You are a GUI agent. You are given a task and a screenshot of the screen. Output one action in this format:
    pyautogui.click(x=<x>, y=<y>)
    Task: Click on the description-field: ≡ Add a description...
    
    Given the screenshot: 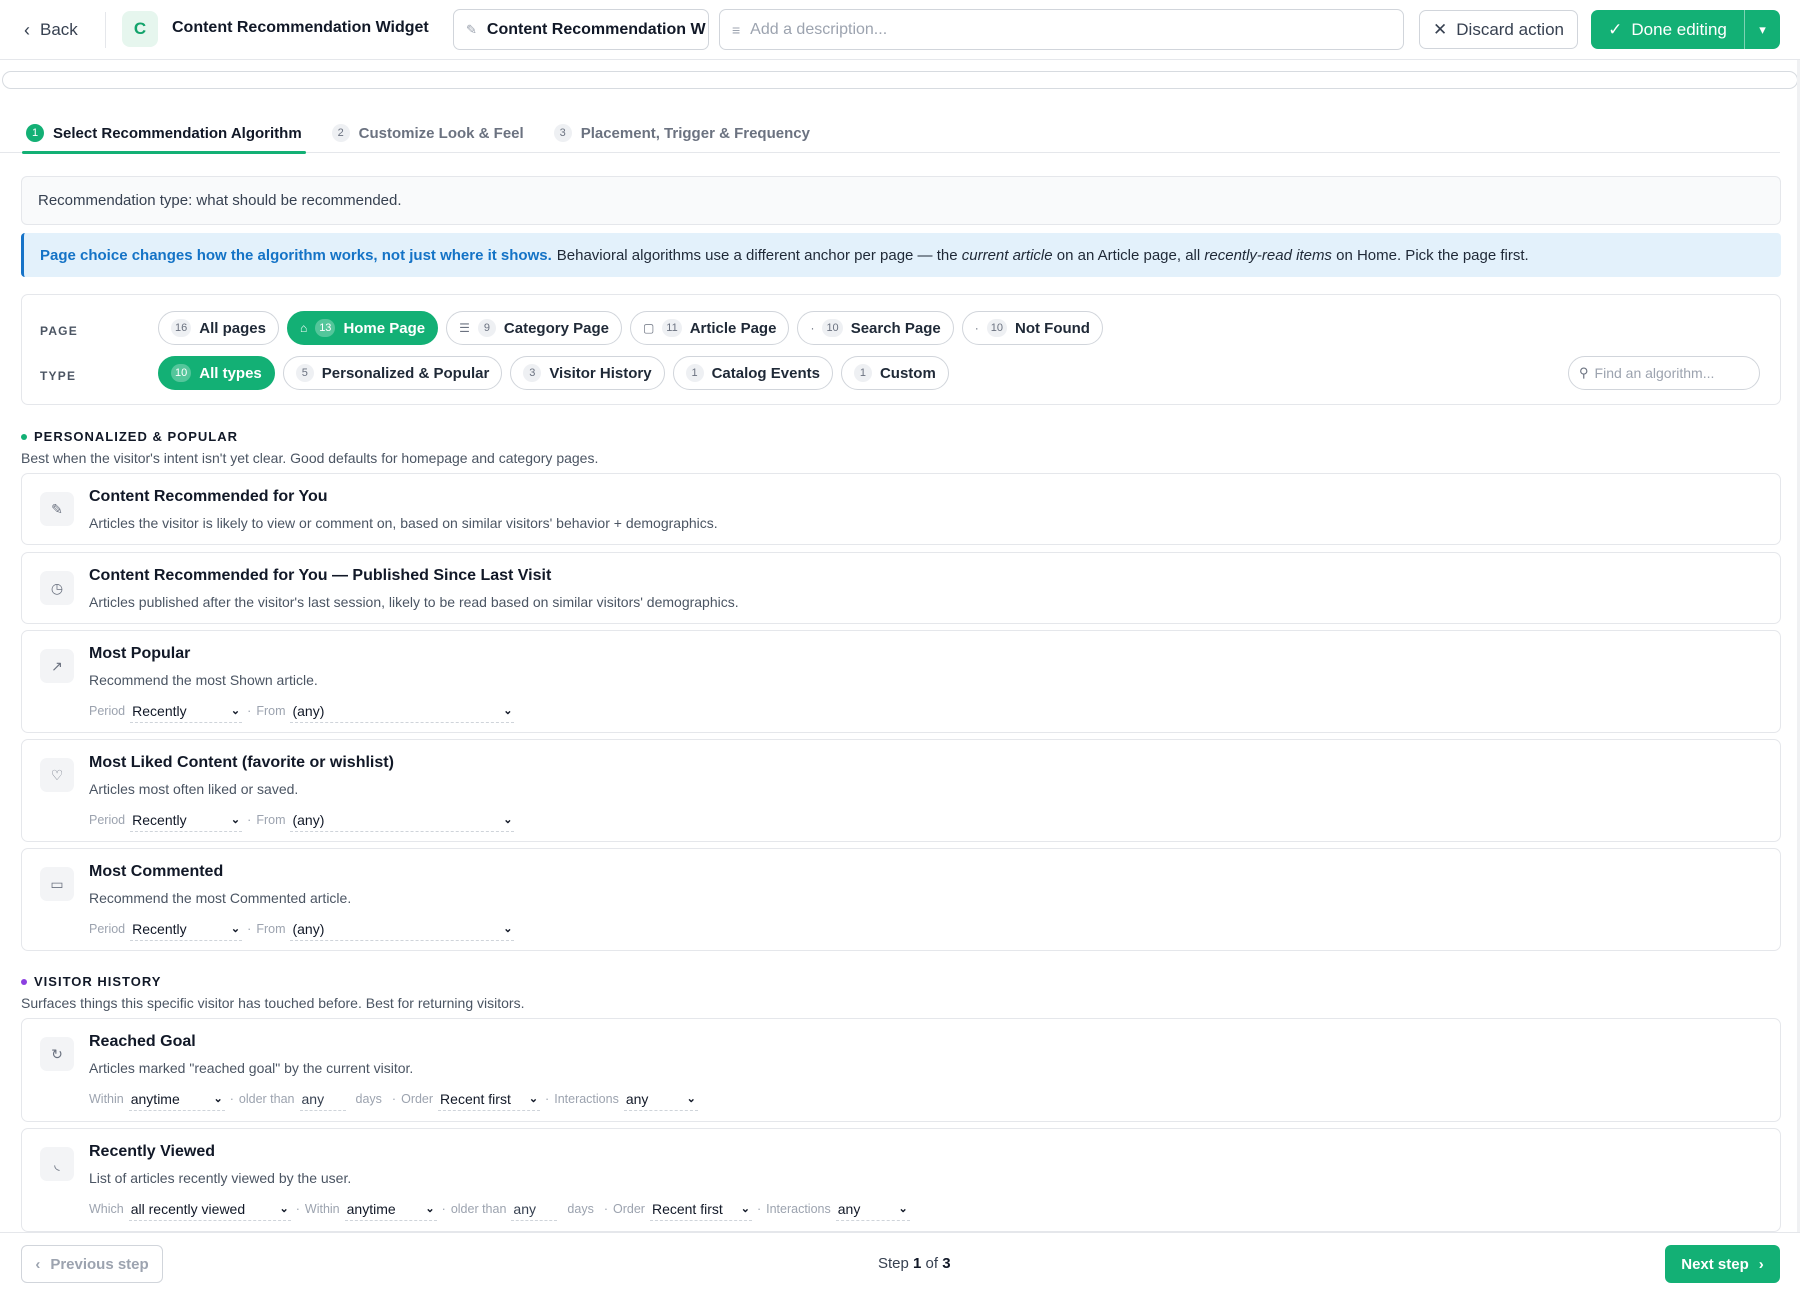 What is the action you would take?
    pyautogui.click(x=1061, y=29)
    